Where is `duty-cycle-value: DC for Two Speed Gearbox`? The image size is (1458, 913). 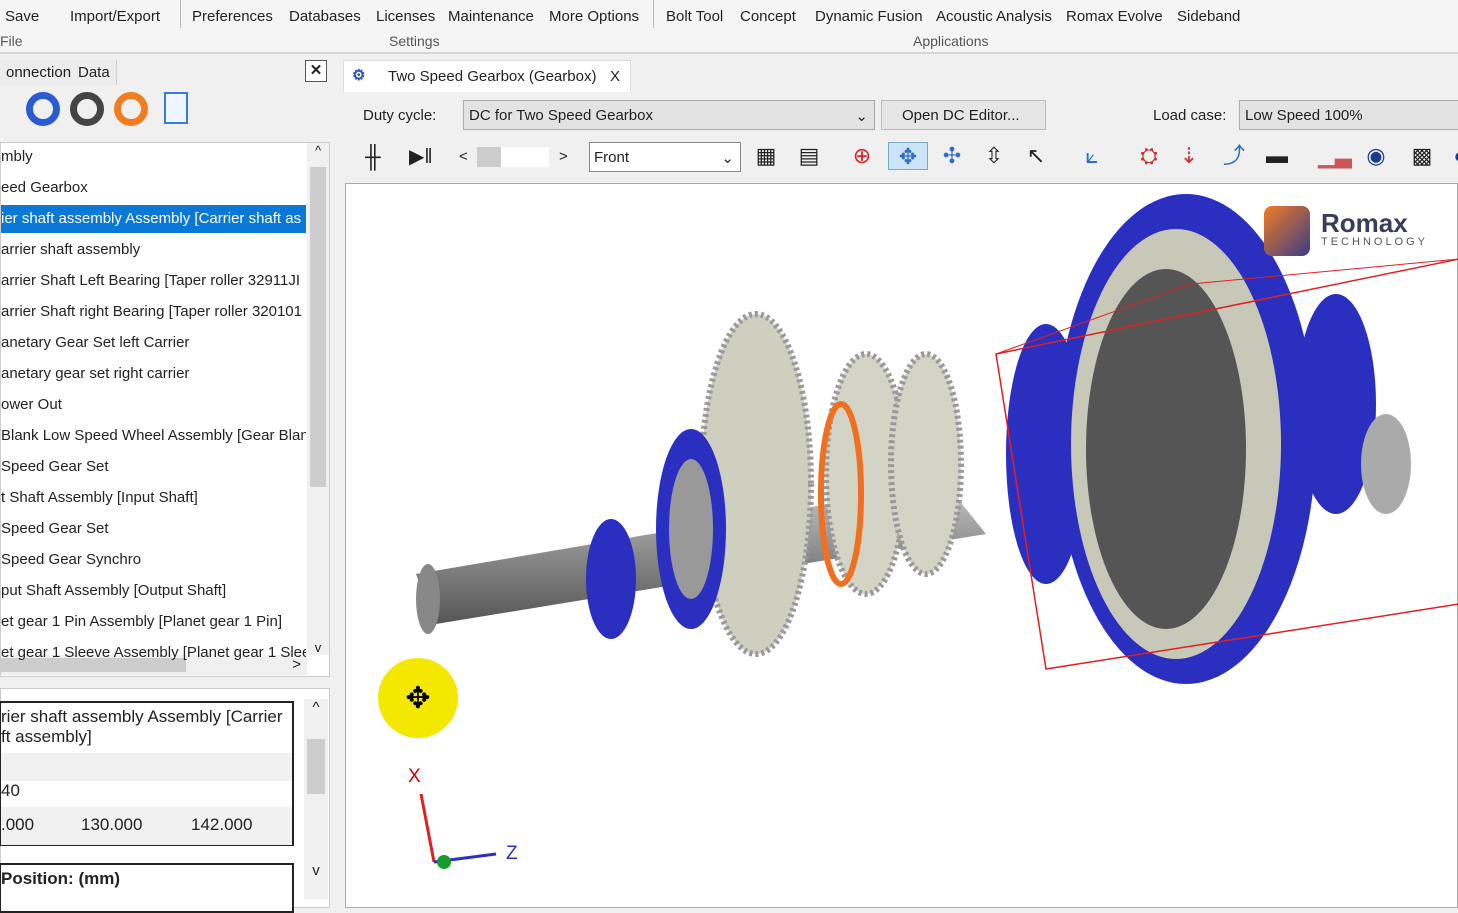
duty-cycle-value: DC for Two Speed Gearbox is located at coordinates (561, 115).